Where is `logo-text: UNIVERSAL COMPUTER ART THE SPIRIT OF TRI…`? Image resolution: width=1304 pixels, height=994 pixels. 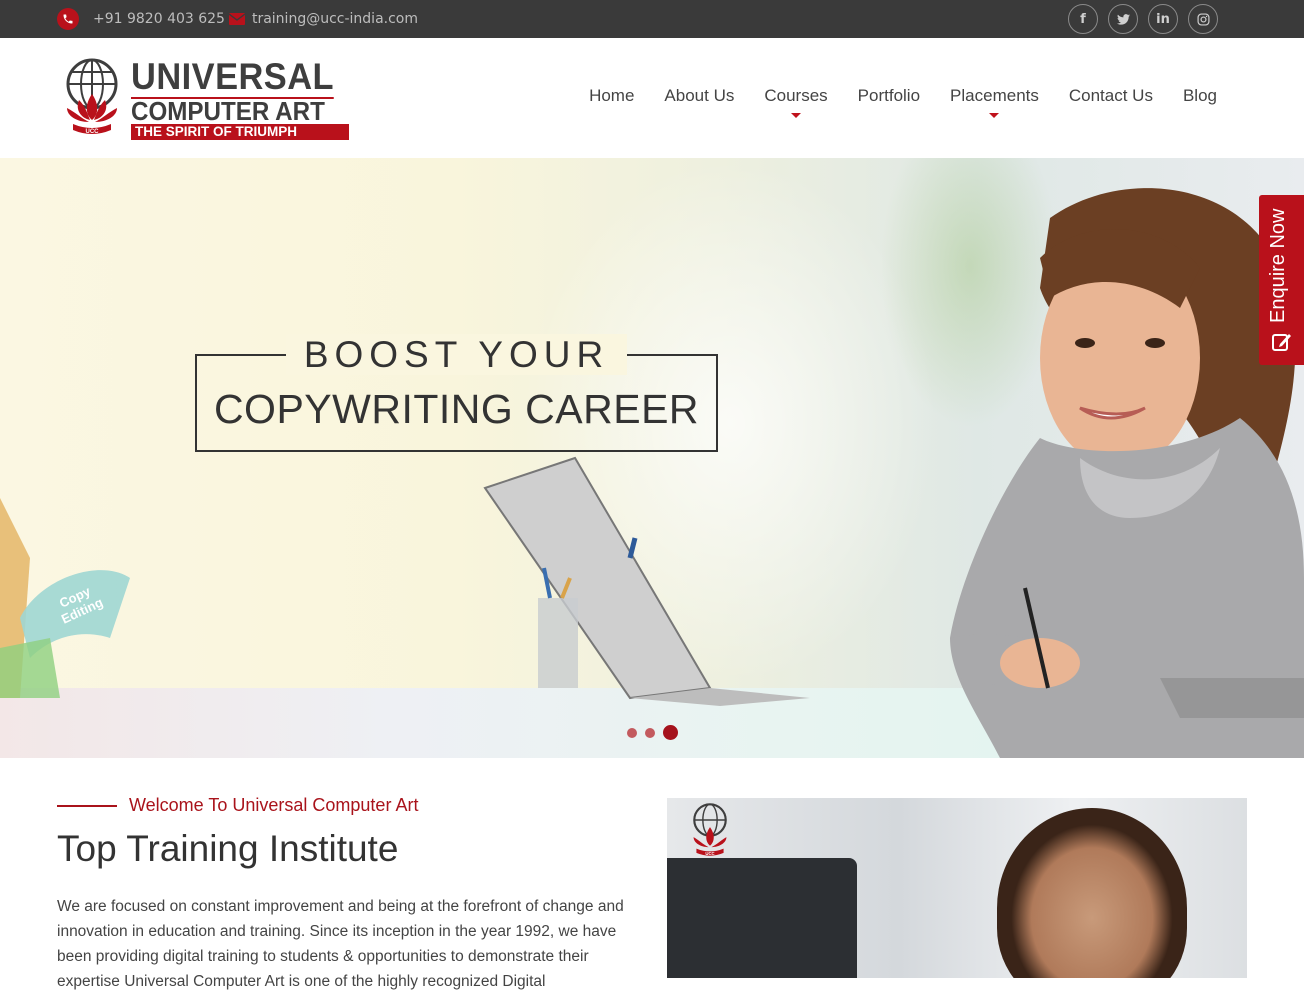
logo-text: UNIVERSAL COMPUTER ART THE SPIRIT OF TRI… is located at coordinates (240, 98).